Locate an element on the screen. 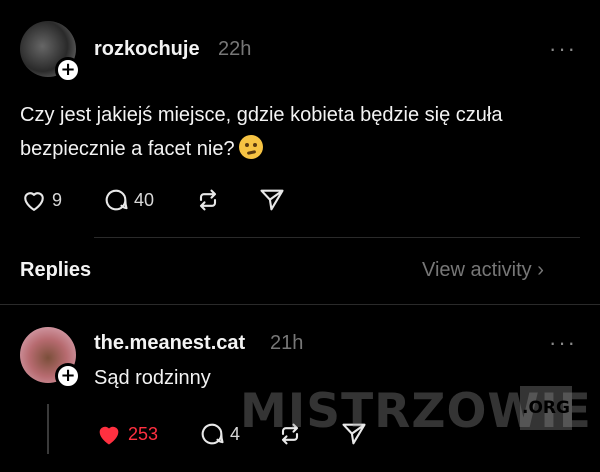 The width and height of the screenshot is (600, 472). reply-username: the.meanest.cat is located at coordinates (169, 343).